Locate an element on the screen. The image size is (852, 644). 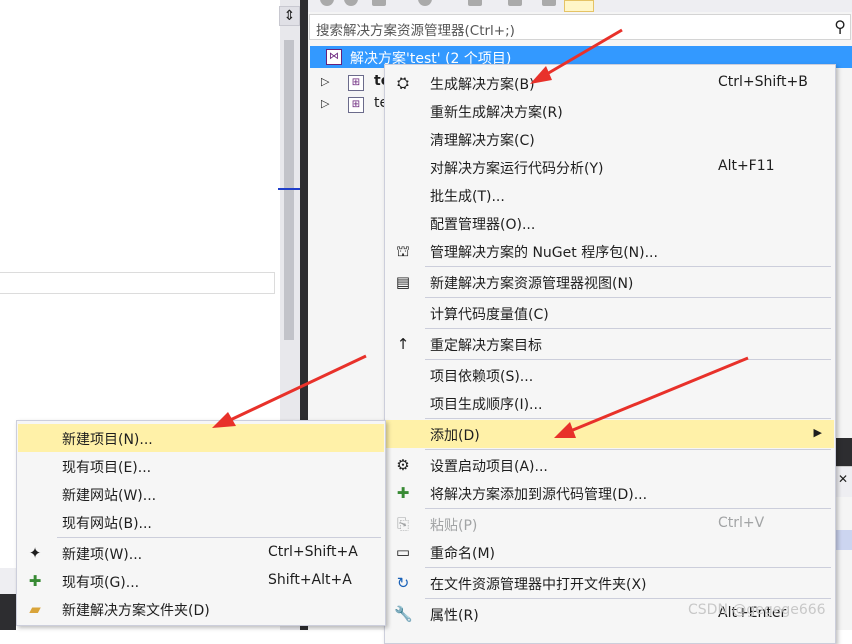
menu-item-shortcut: Ctrl+Shift+A is located at coordinates (313, 552).